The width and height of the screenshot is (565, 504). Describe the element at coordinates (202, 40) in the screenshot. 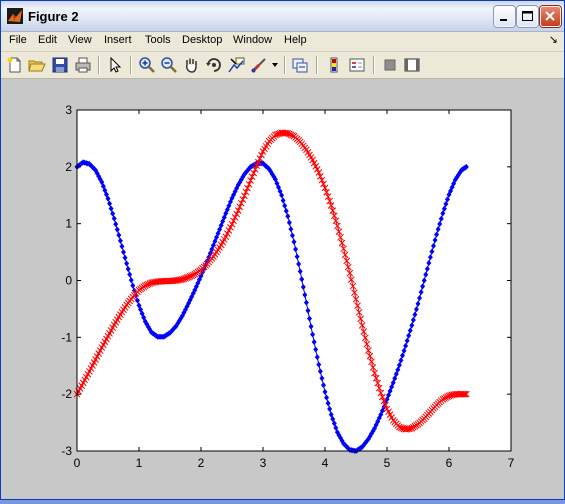

I see `menu-desktop: Desktop` at that location.